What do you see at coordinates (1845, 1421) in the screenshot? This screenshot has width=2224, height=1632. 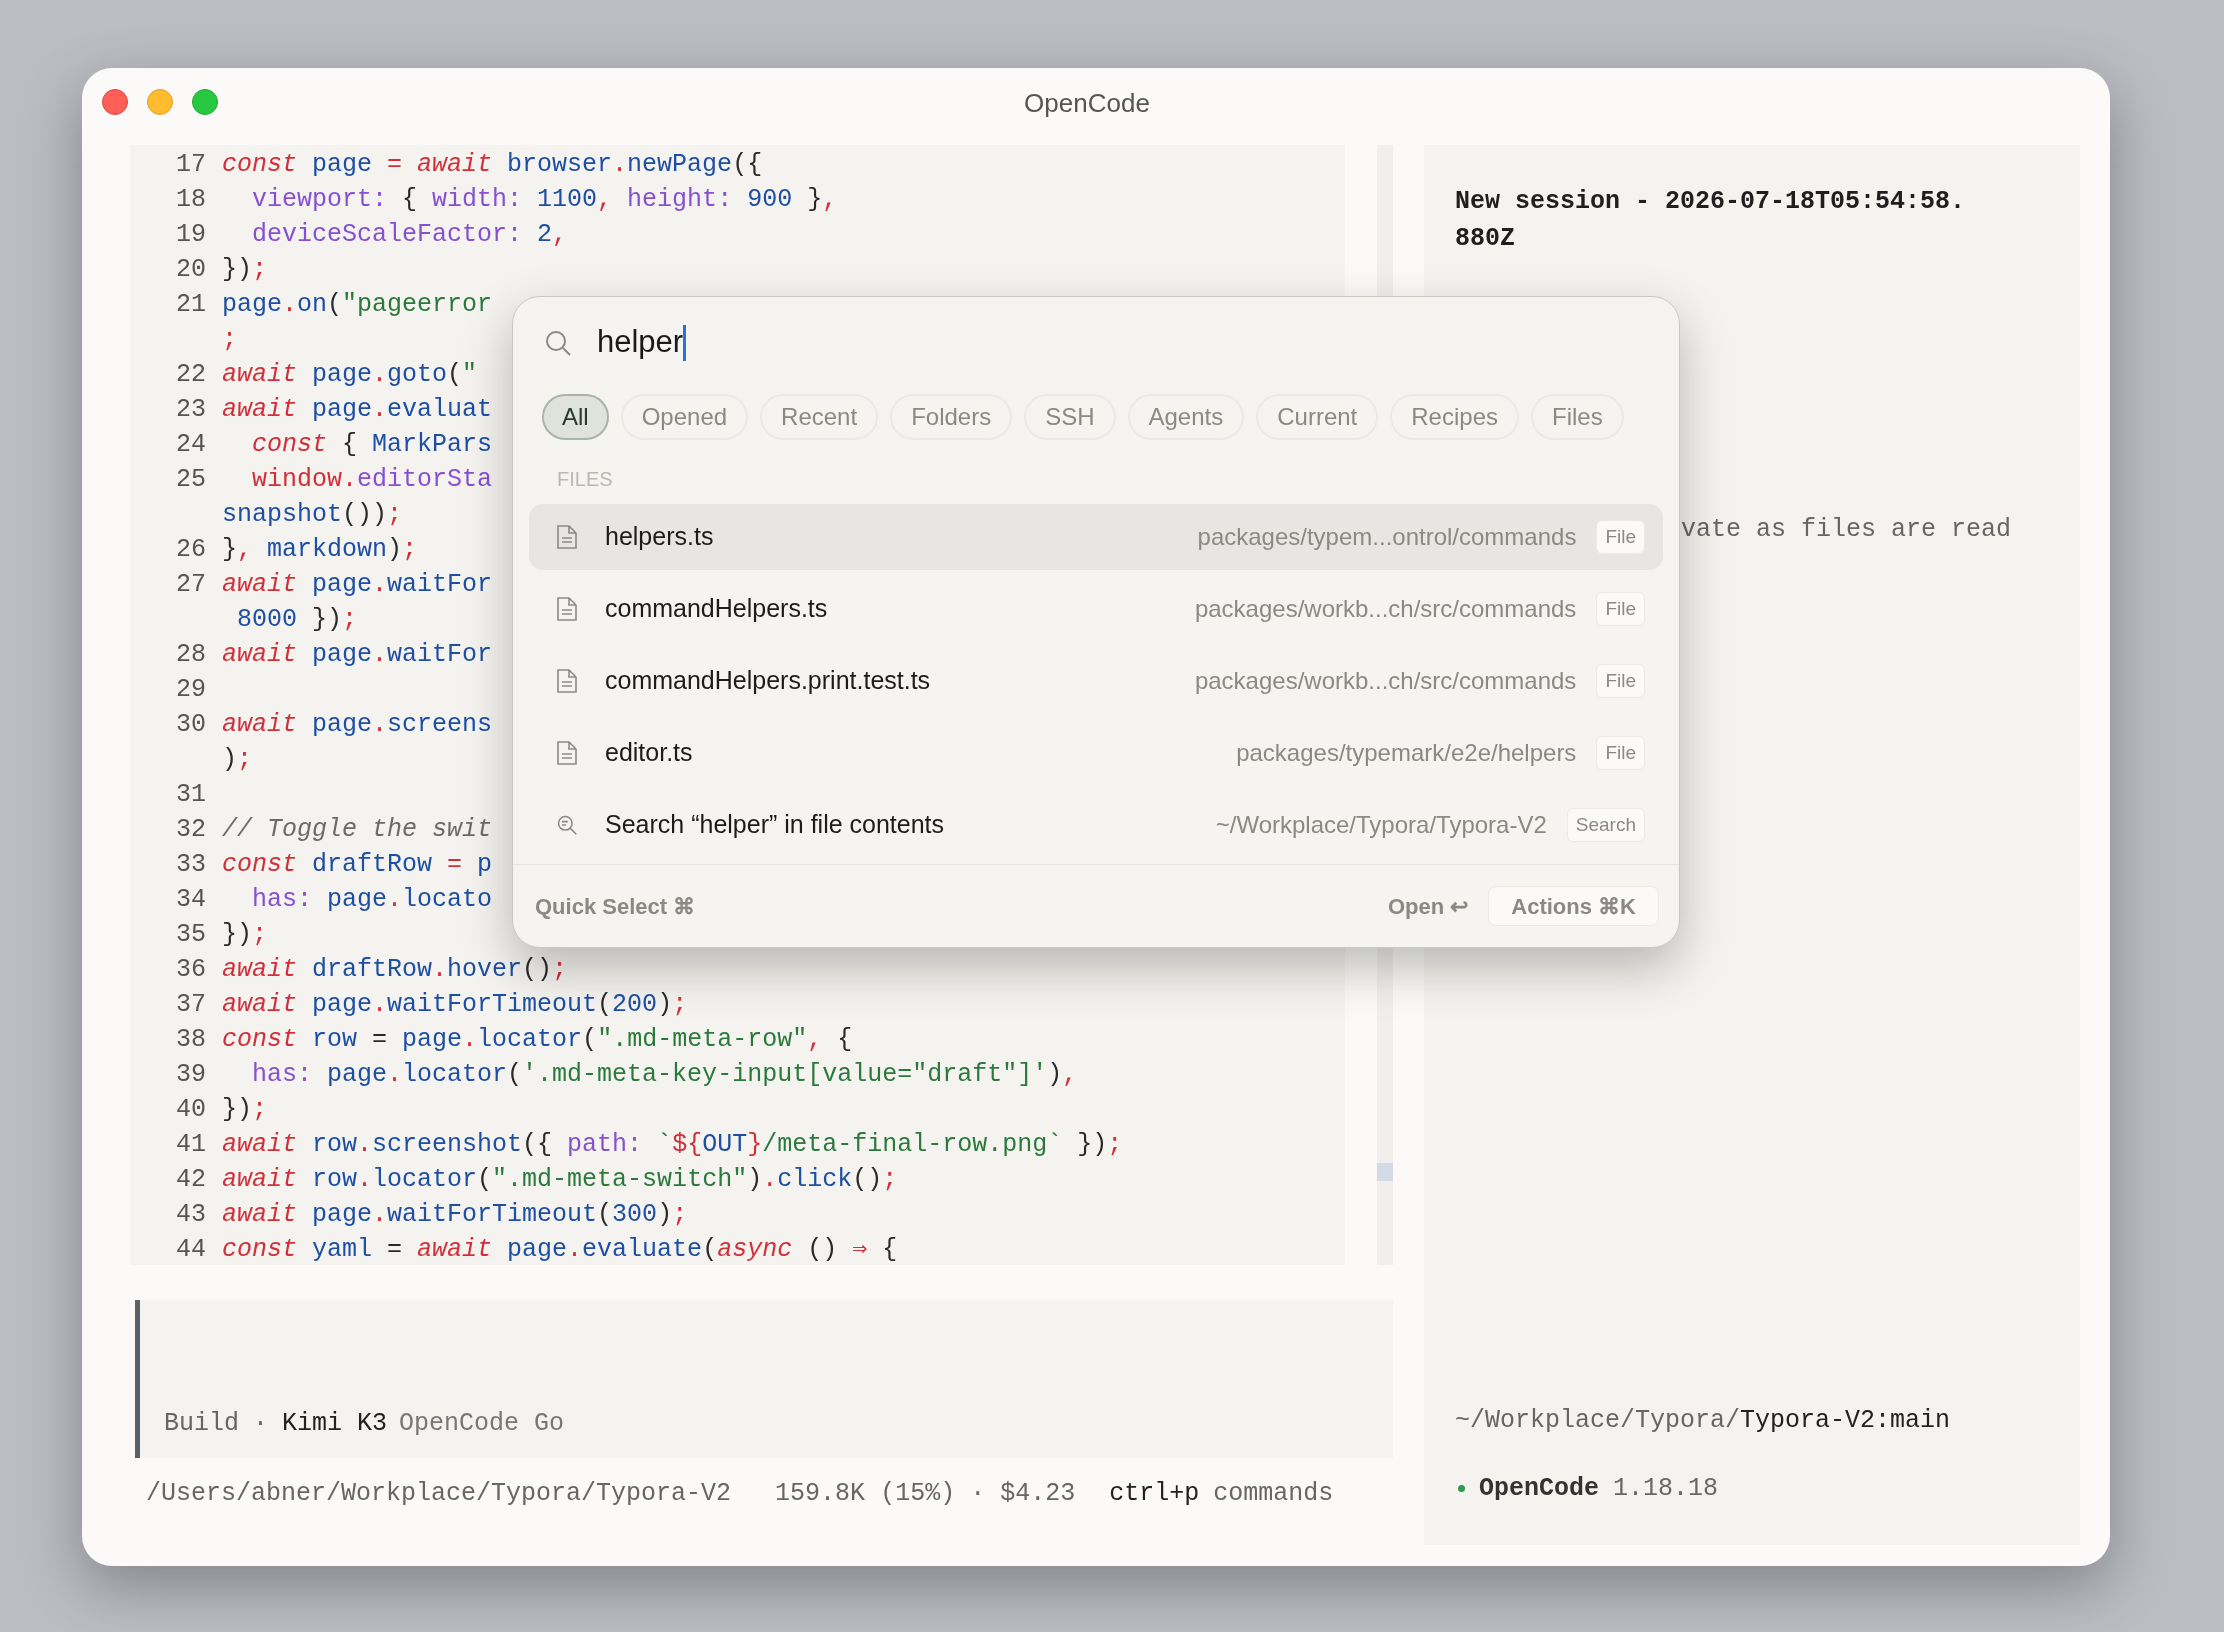 I see `branch-text: Typora-V2:main` at bounding box center [1845, 1421].